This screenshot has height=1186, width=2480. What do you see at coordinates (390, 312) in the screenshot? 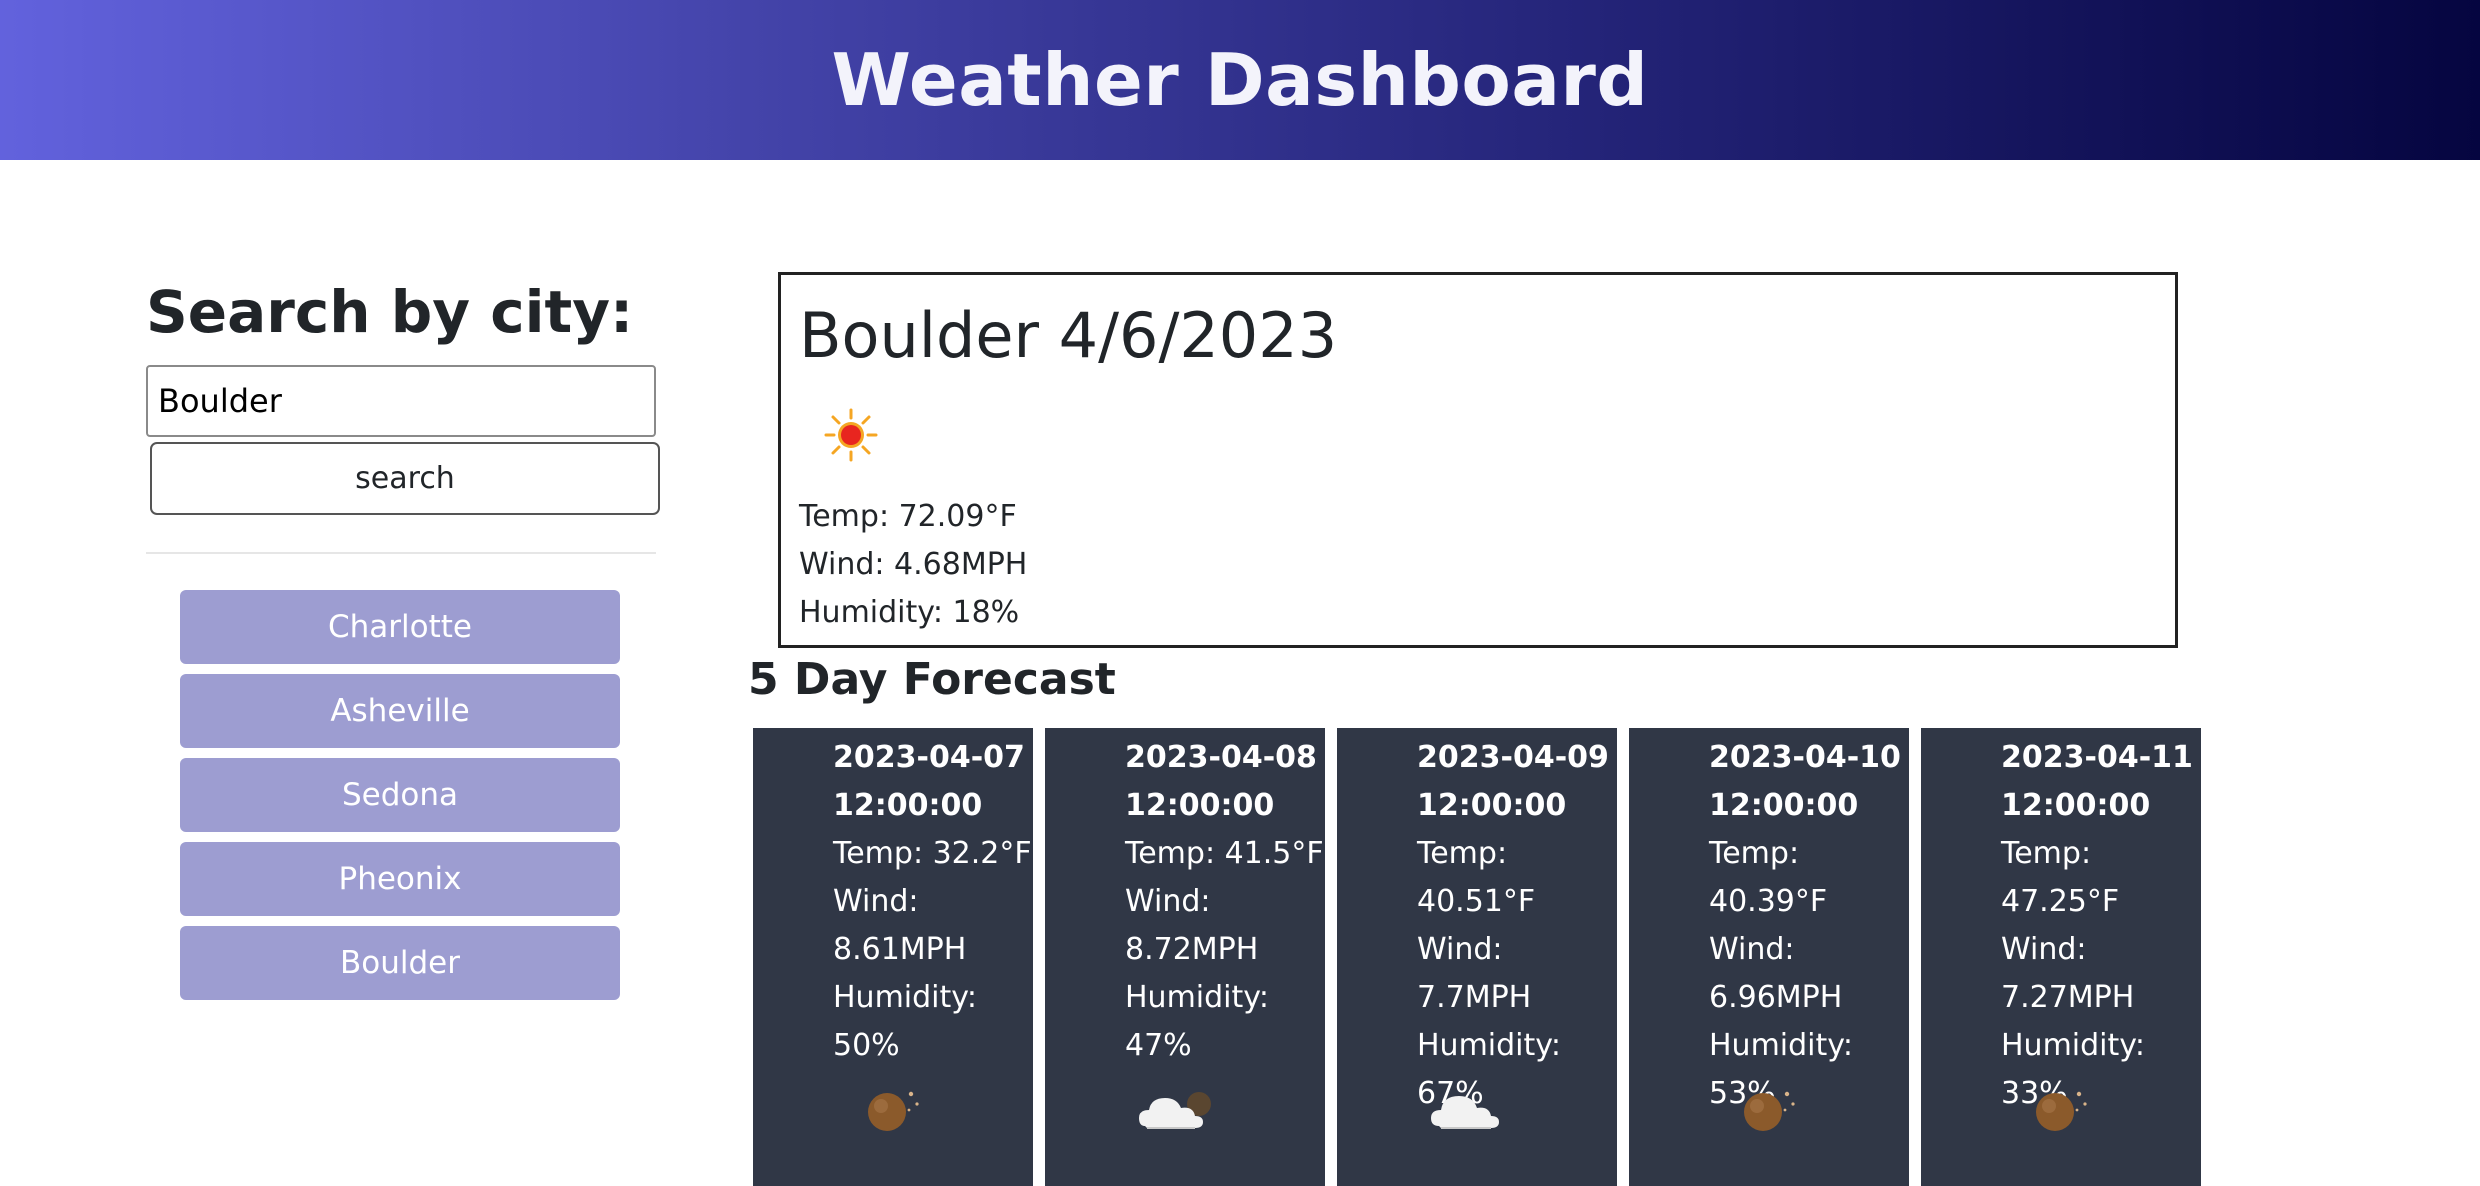
I see `search-title: Search by city:` at bounding box center [390, 312].